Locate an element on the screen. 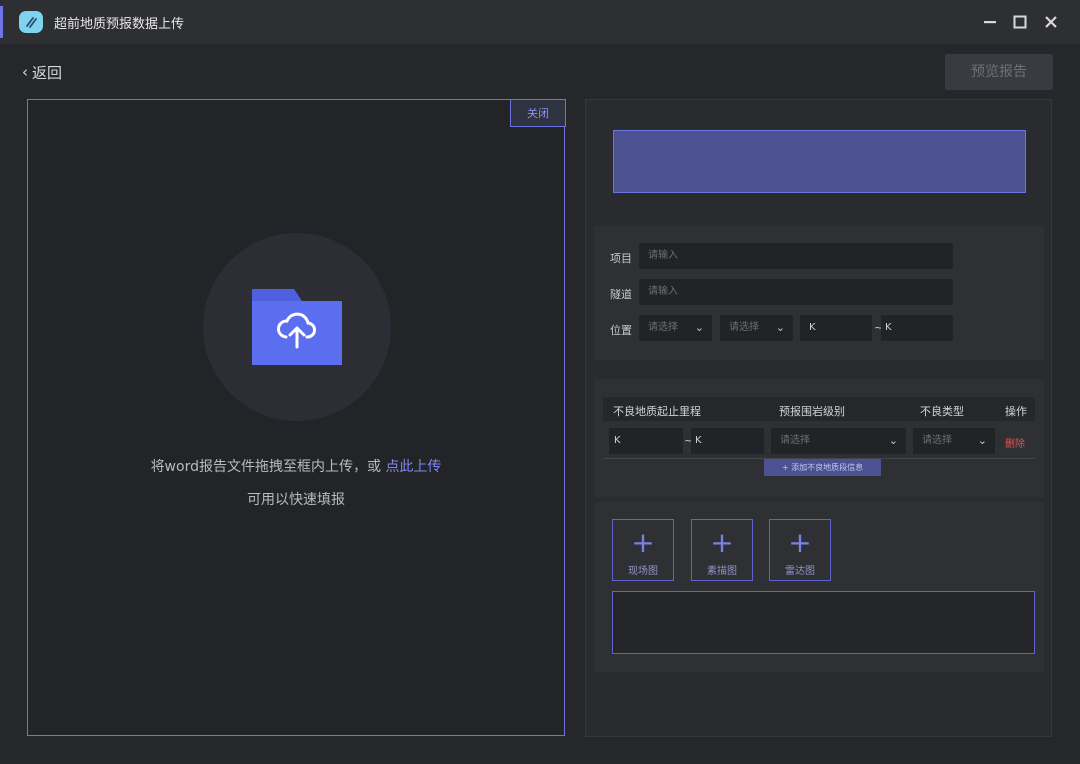 This screenshot has height=764, width=1080. title-bar-accent is located at coordinates (1, 22).